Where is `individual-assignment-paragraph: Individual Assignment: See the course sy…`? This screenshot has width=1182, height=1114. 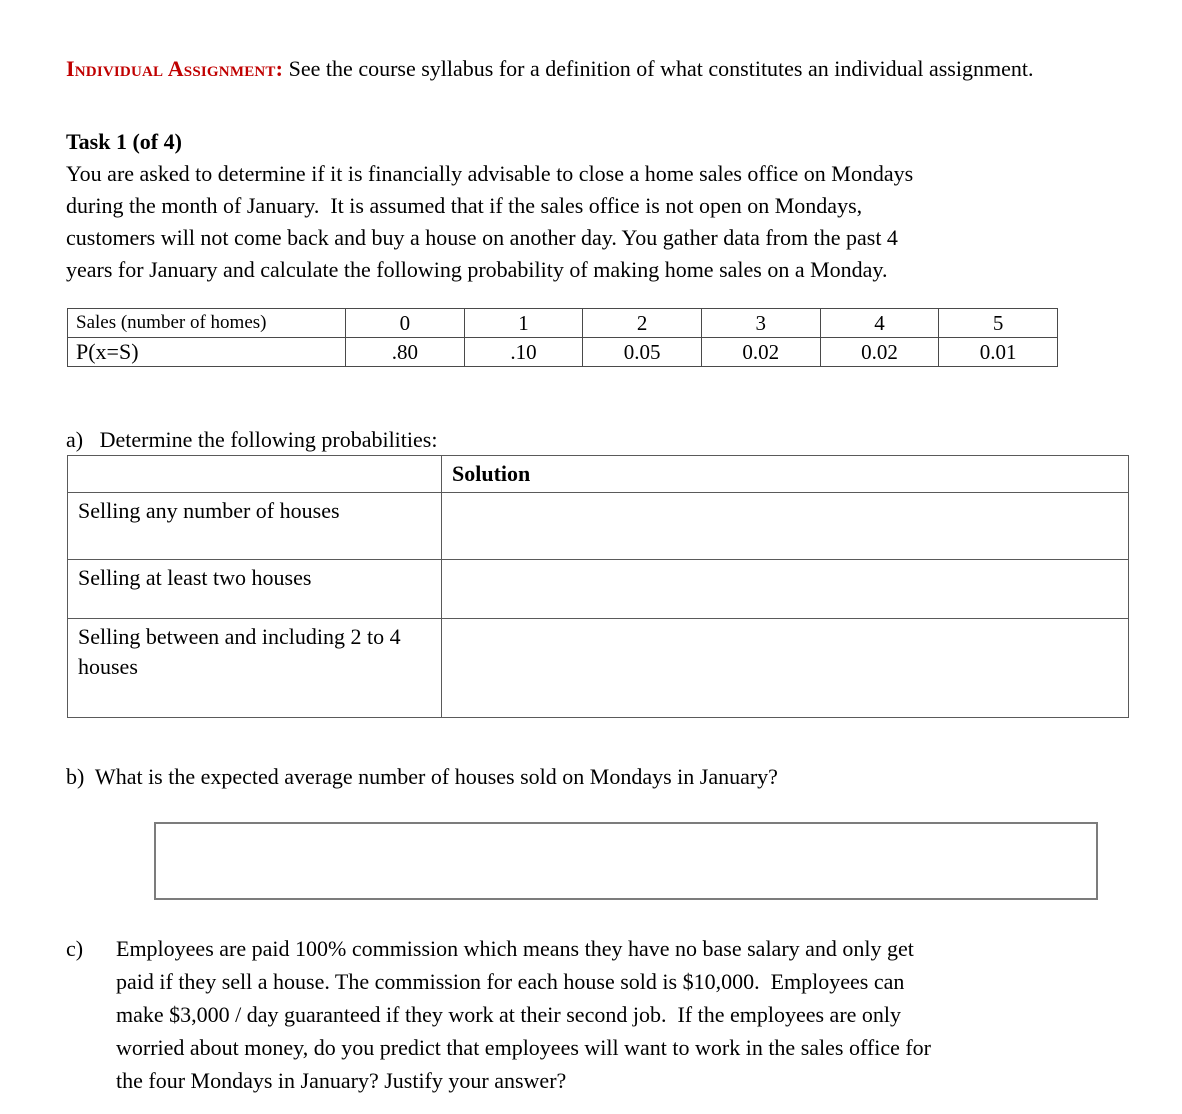
individual-assignment-paragraph: Individual Assignment: See the course sy… is located at coordinates (594, 68).